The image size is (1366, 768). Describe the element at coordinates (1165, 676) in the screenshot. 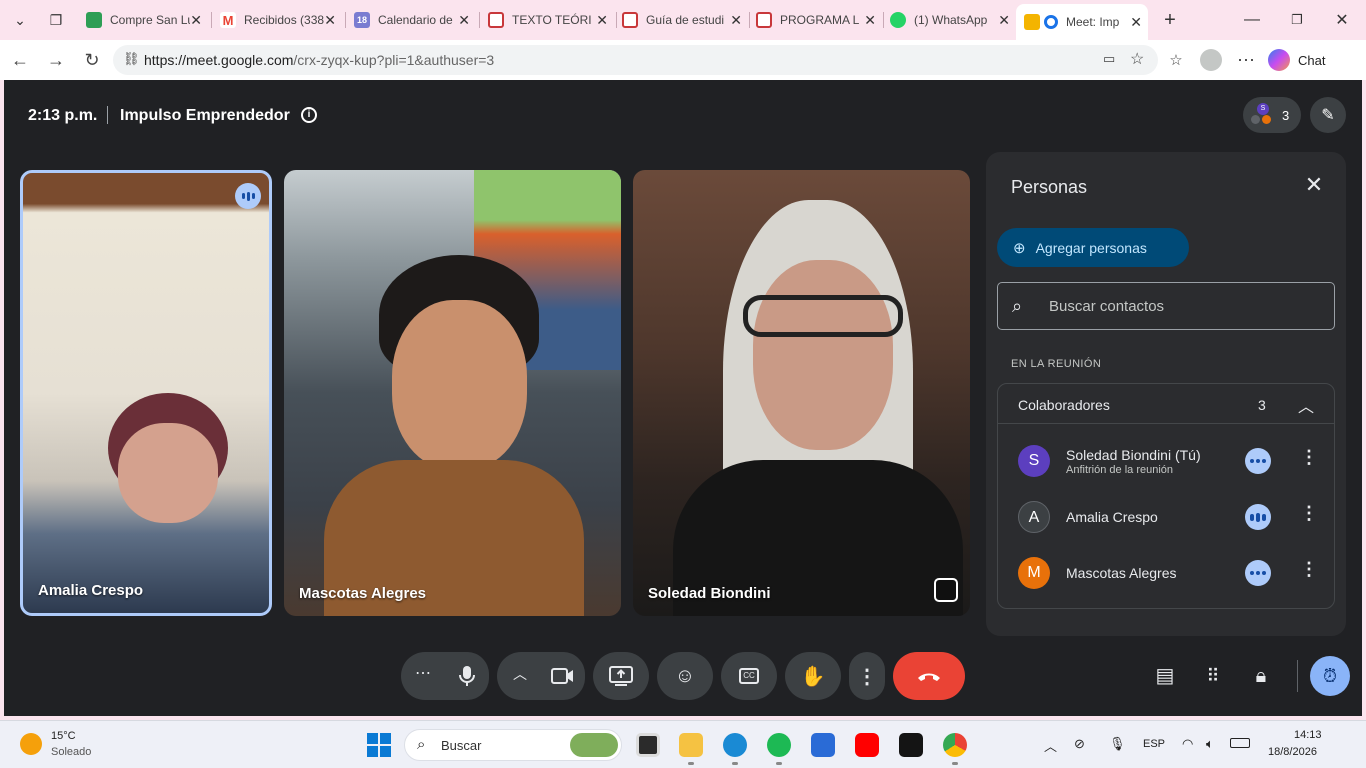

I see `chat-icon: ▤` at that location.